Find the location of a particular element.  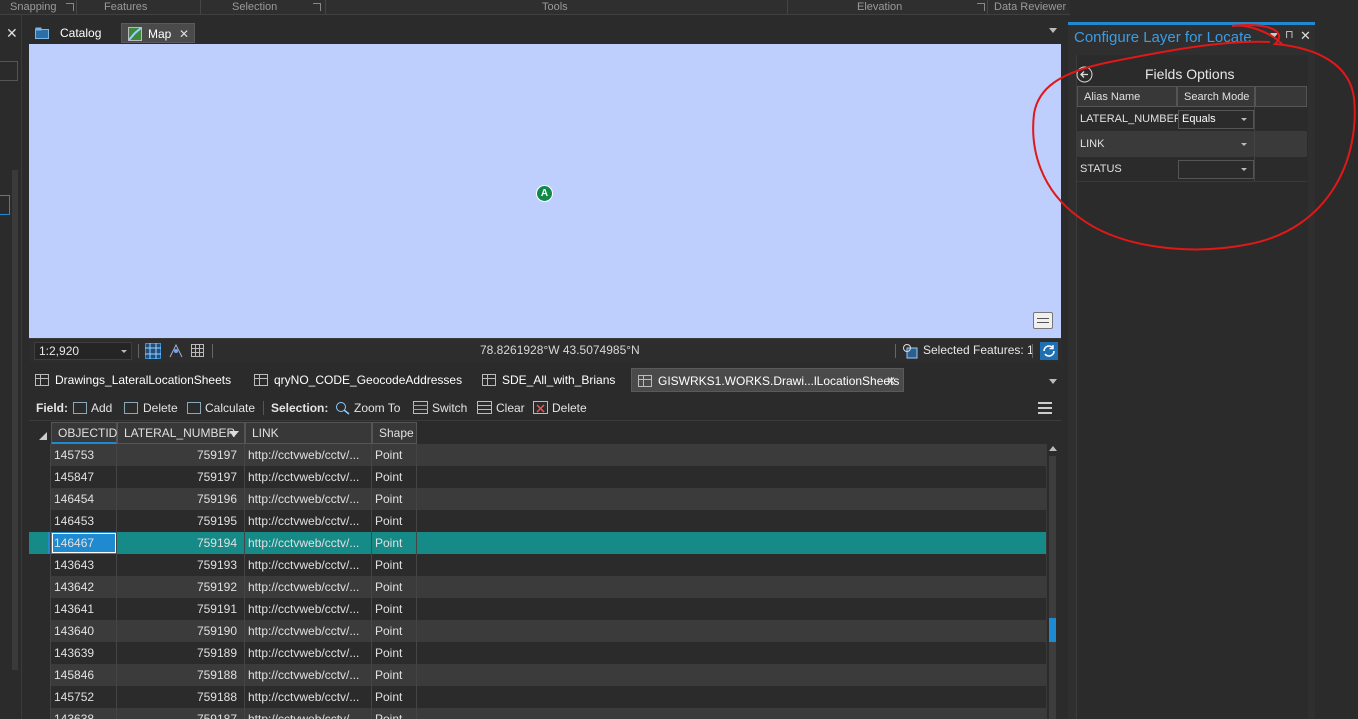

cell-objectid: 146467 is located at coordinates (84, 543).